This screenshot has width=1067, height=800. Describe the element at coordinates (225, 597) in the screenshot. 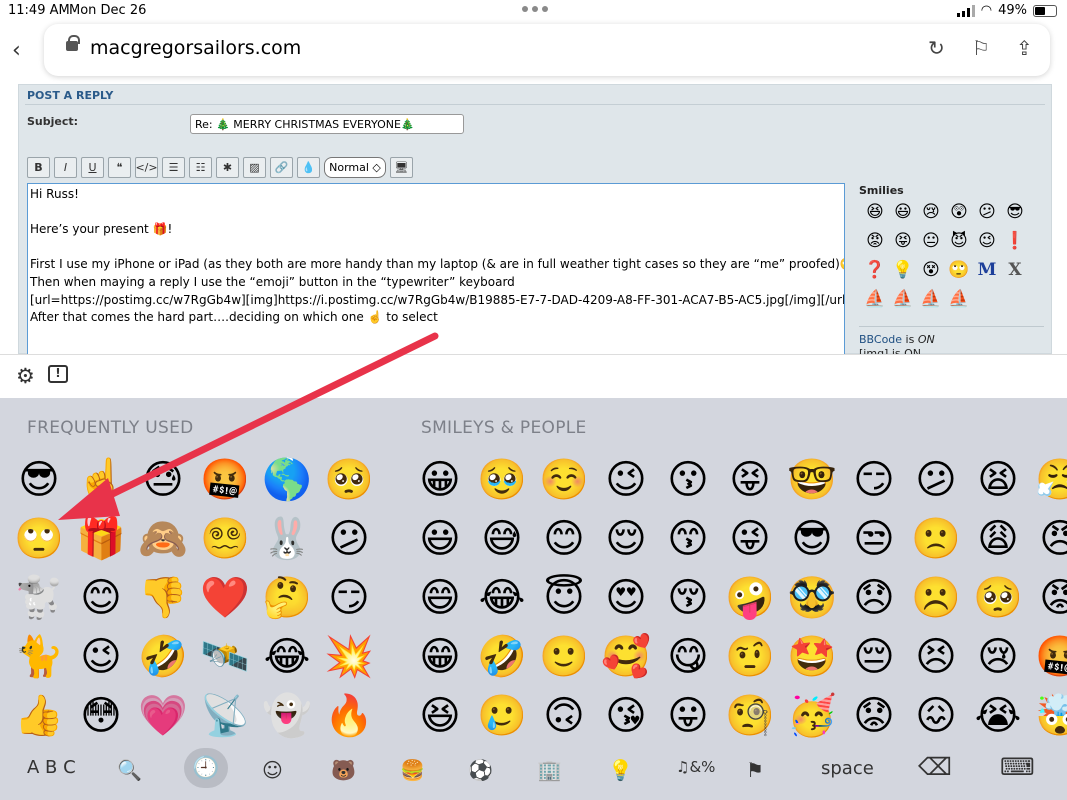

I see `emoji-key: ❤️` at that location.